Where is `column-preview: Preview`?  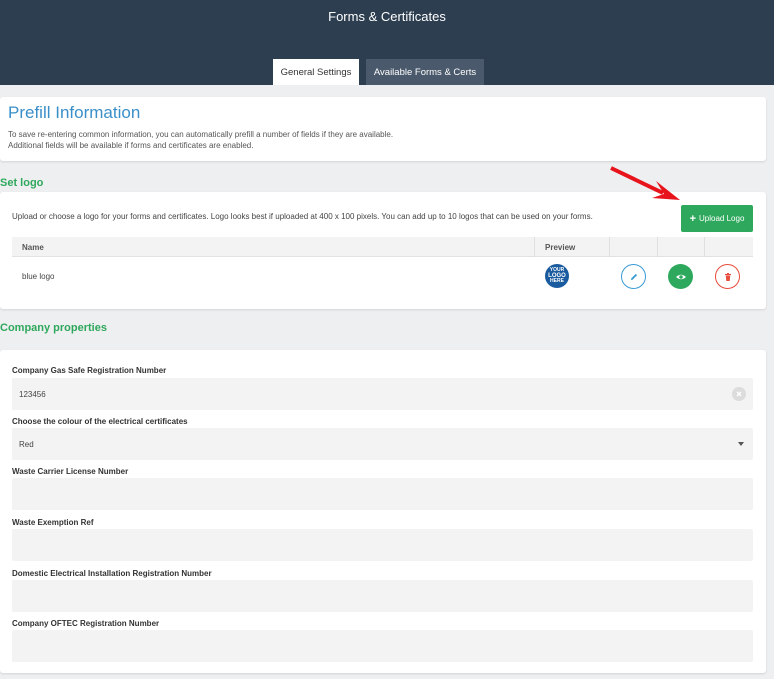 column-preview: Preview is located at coordinates (560, 247).